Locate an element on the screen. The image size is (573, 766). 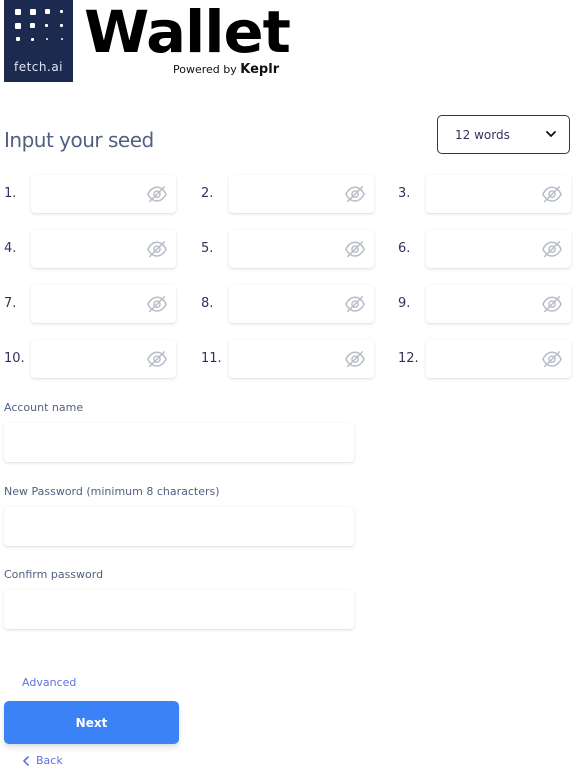
logo-text: fetch.ai is located at coordinates (38, 67).